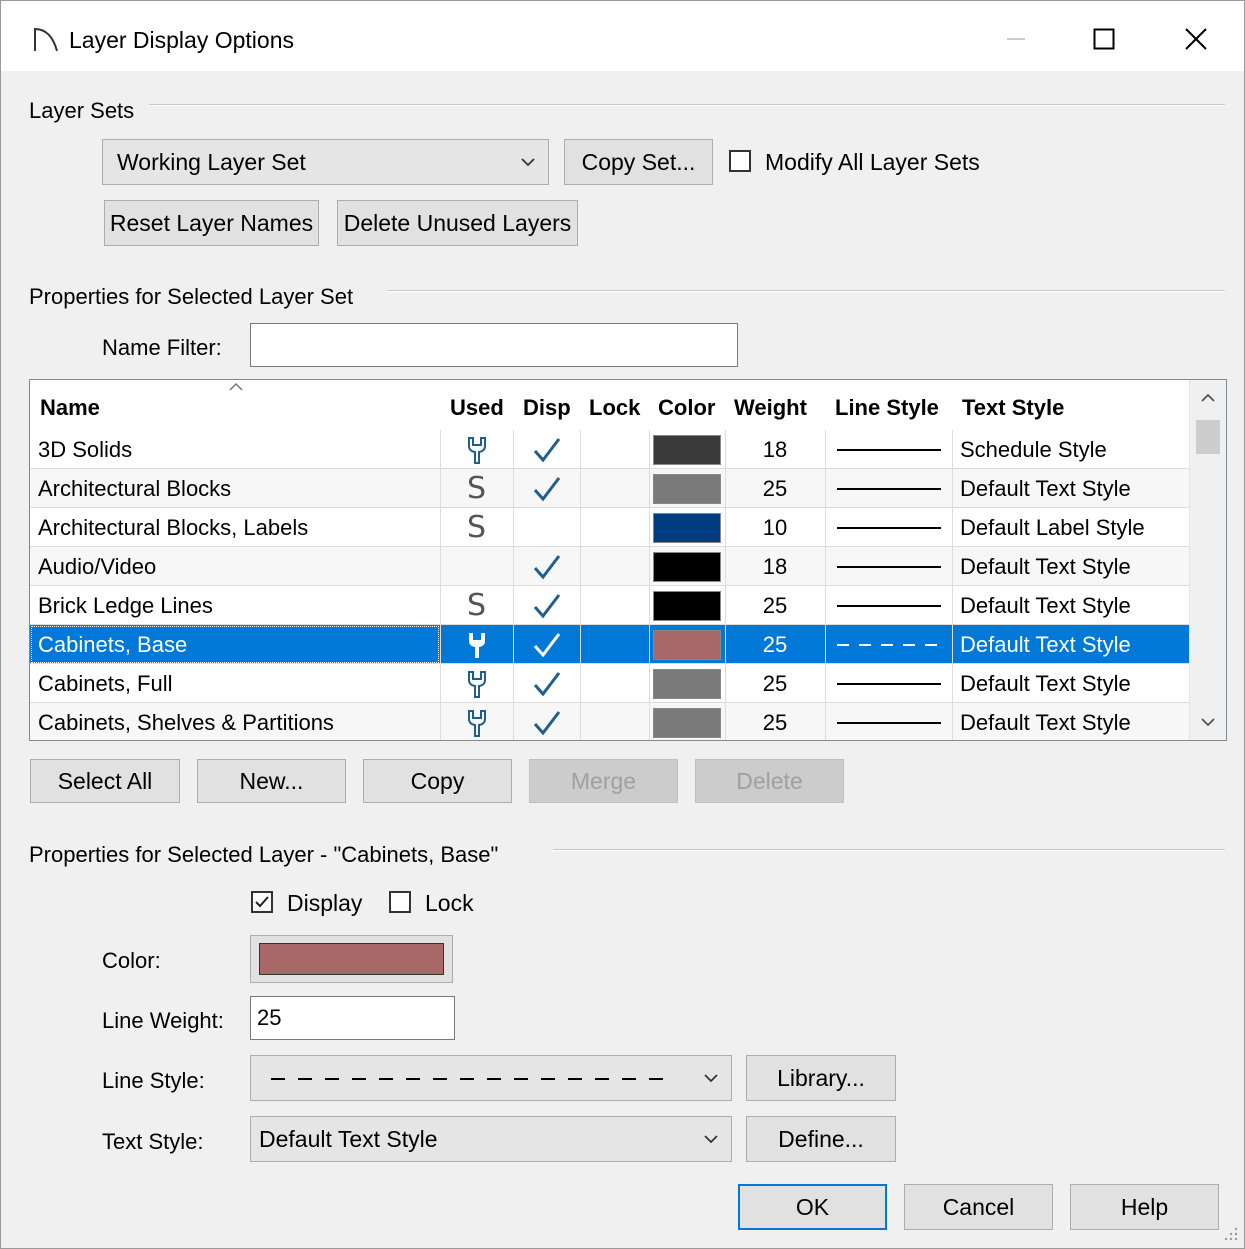  I want to click on merge-layer-button: Merge, so click(603, 781).